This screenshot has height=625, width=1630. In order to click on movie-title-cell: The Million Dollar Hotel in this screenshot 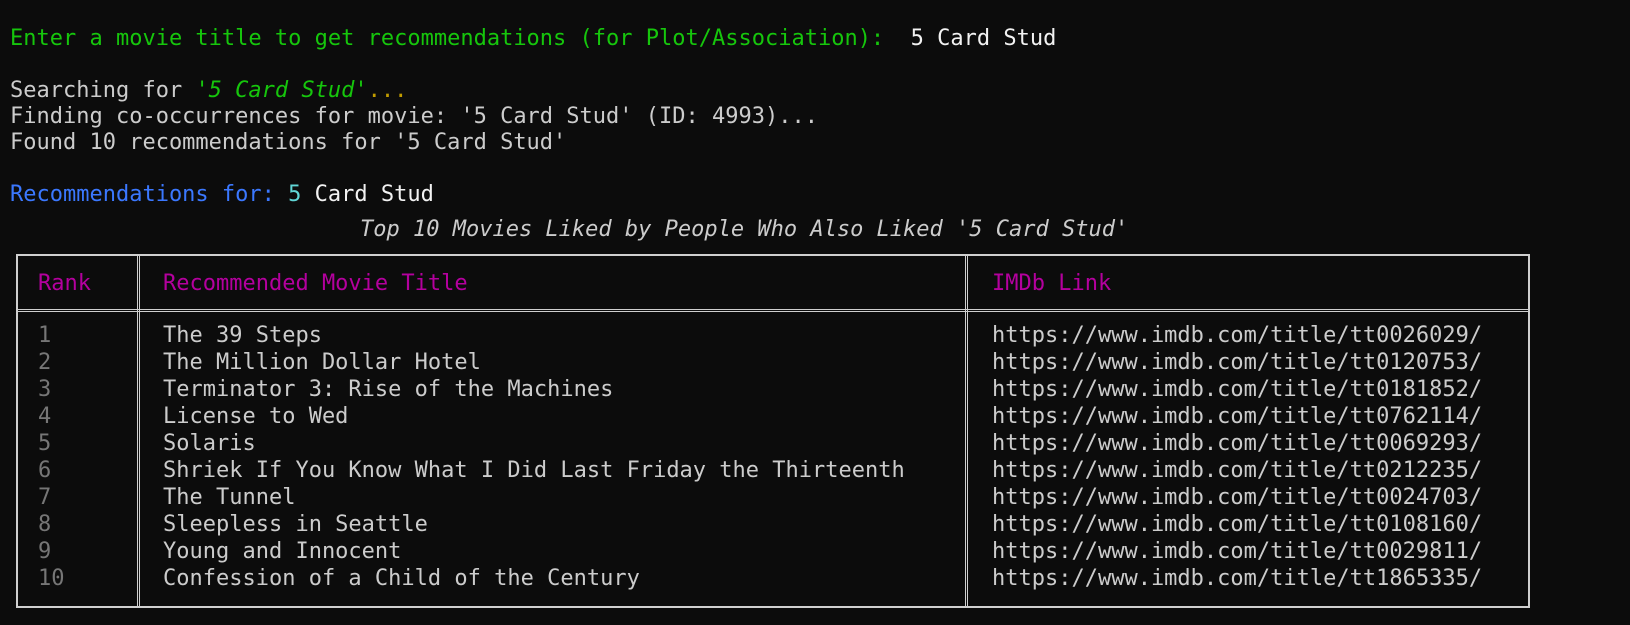, I will do `click(322, 362)`.